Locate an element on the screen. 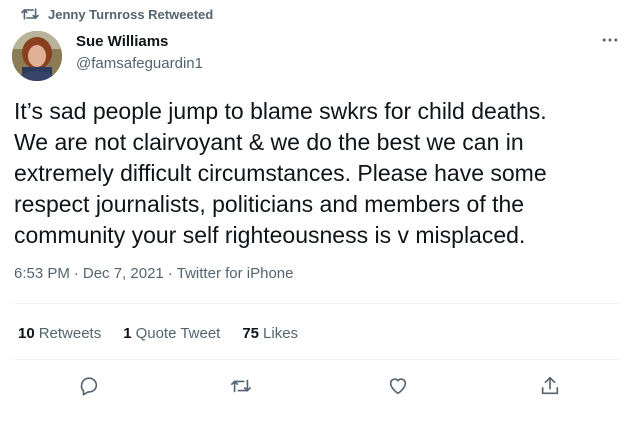  reply-icon is located at coordinates (89, 386).